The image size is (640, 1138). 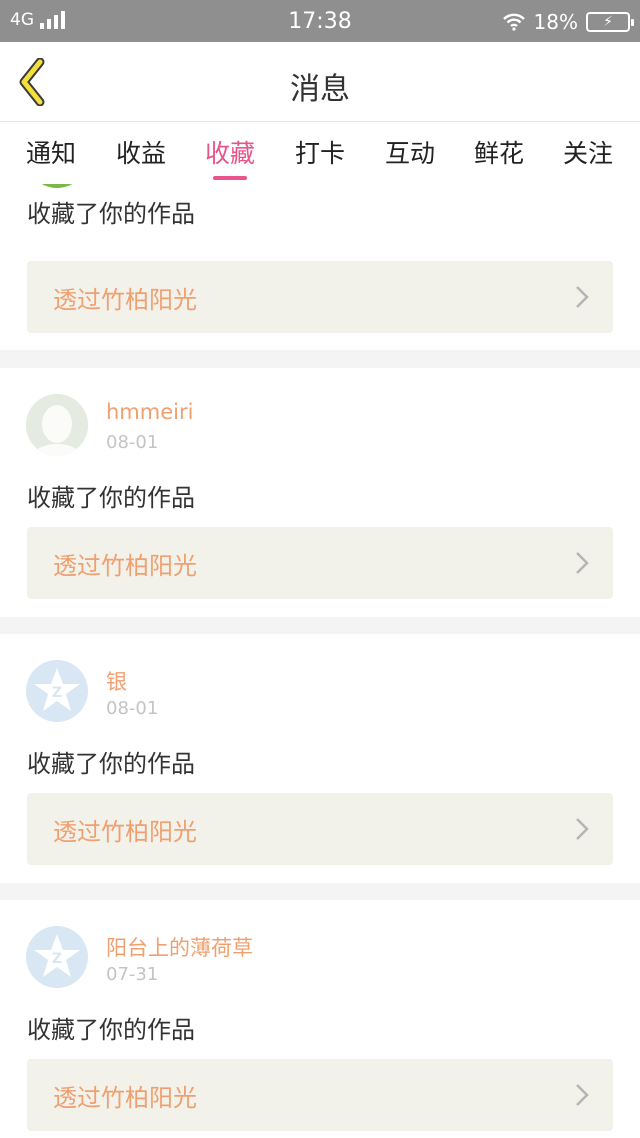 I want to click on tab-flowers: 鲜花, so click(x=499, y=152).